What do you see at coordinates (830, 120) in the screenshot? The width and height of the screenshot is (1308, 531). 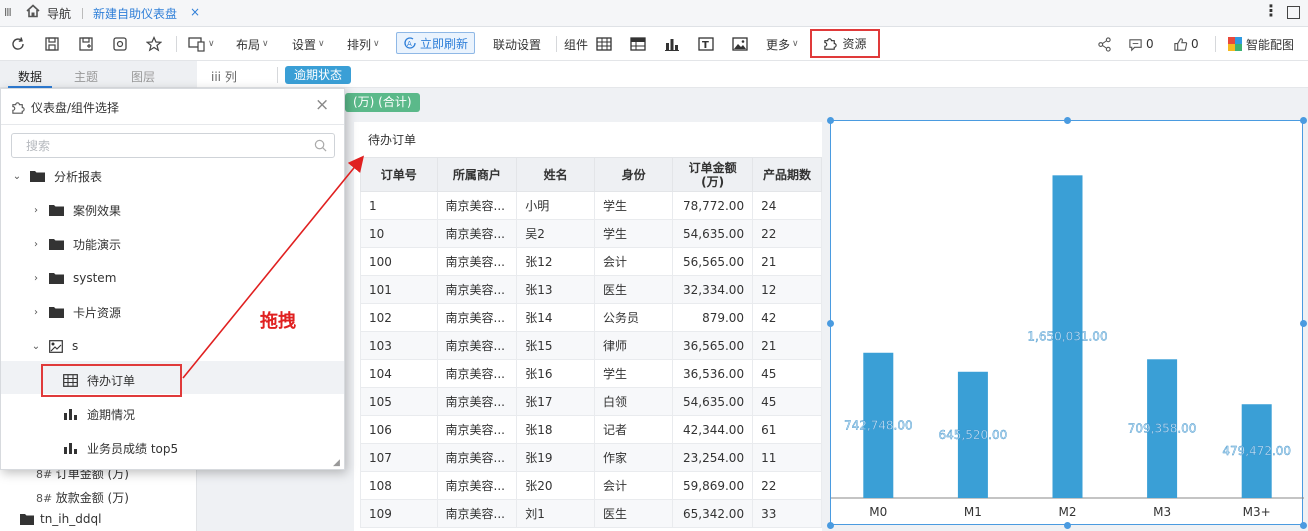 I see `resize-handle-top-left` at bounding box center [830, 120].